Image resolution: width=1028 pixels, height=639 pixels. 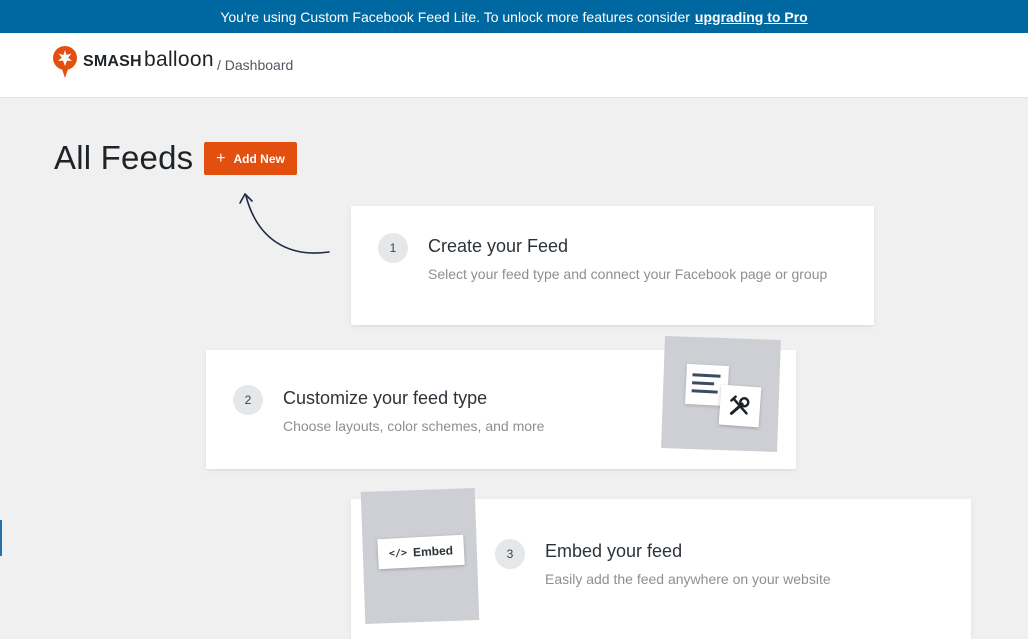 What do you see at coordinates (514, 65) in the screenshot?
I see `plugin-header: SMASH balloon / Dashboard` at bounding box center [514, 65].